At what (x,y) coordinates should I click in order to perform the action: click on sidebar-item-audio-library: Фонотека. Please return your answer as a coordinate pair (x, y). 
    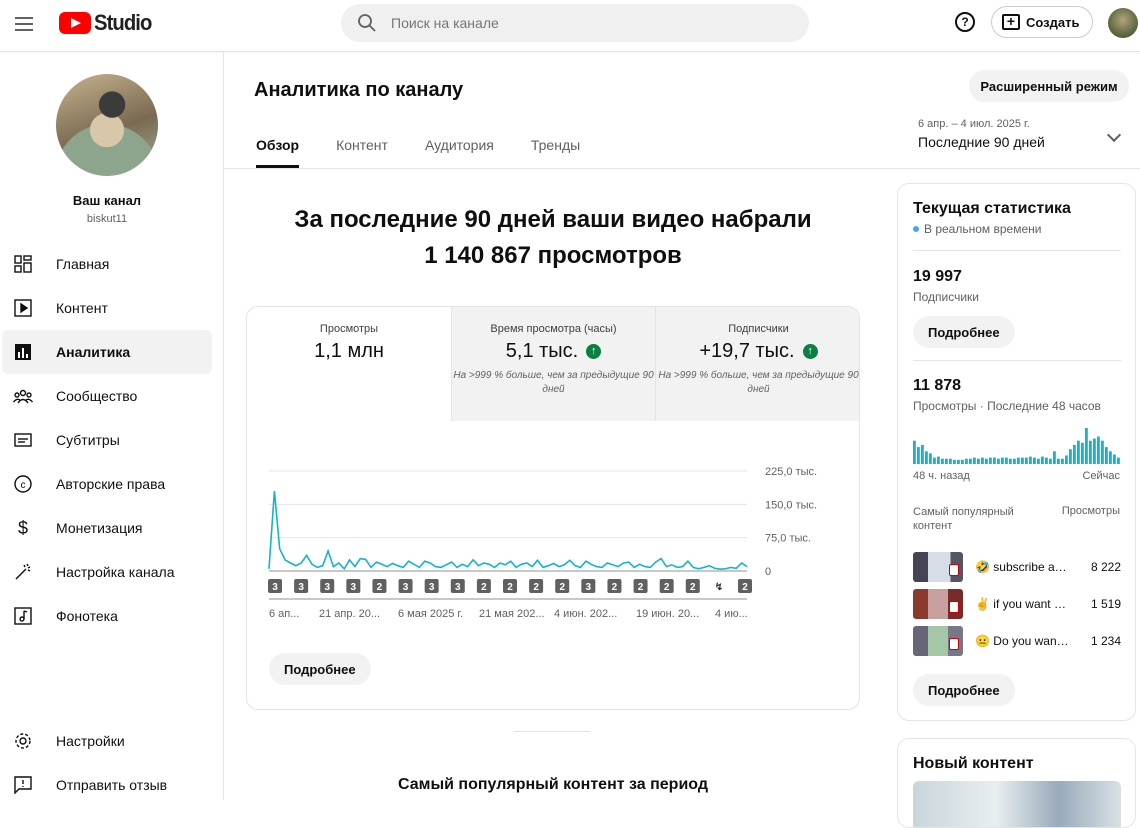
    Looking at the image, I should click on (107, 616).